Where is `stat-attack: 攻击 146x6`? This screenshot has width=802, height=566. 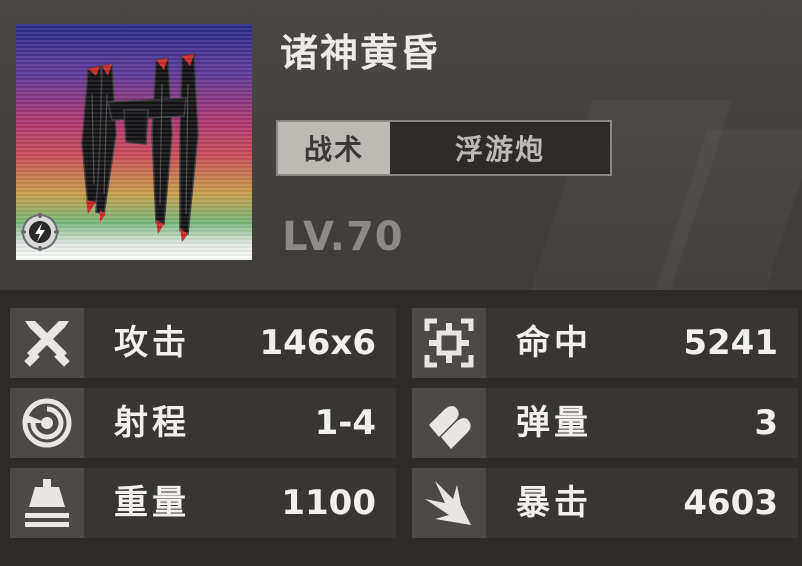
stat-attack: 攻击 146x6 is located at coordinates (203, 343).